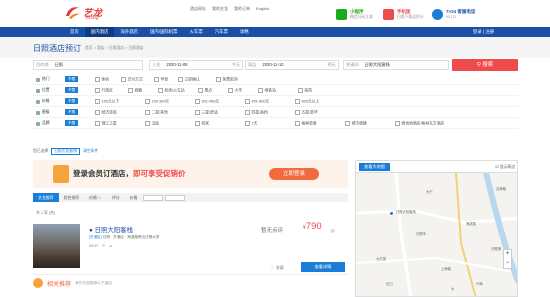  Describe the element at coordinates (99, 32) in the screenshot. I see `nav-item-domestic-hotel: 国内酒店` at that location.